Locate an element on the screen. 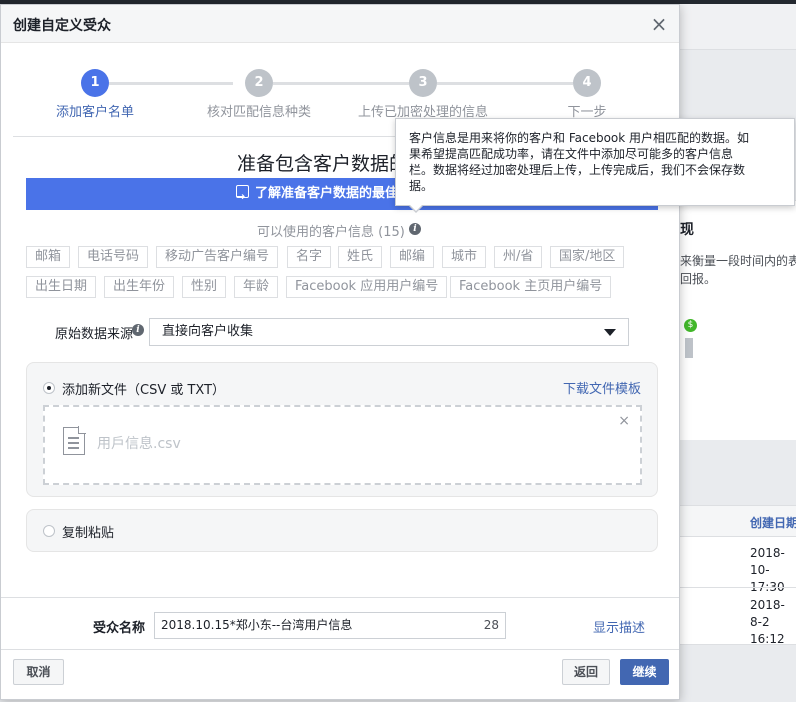  table-row: 2018-10- 17:30 is located at coordinates (773, 570).